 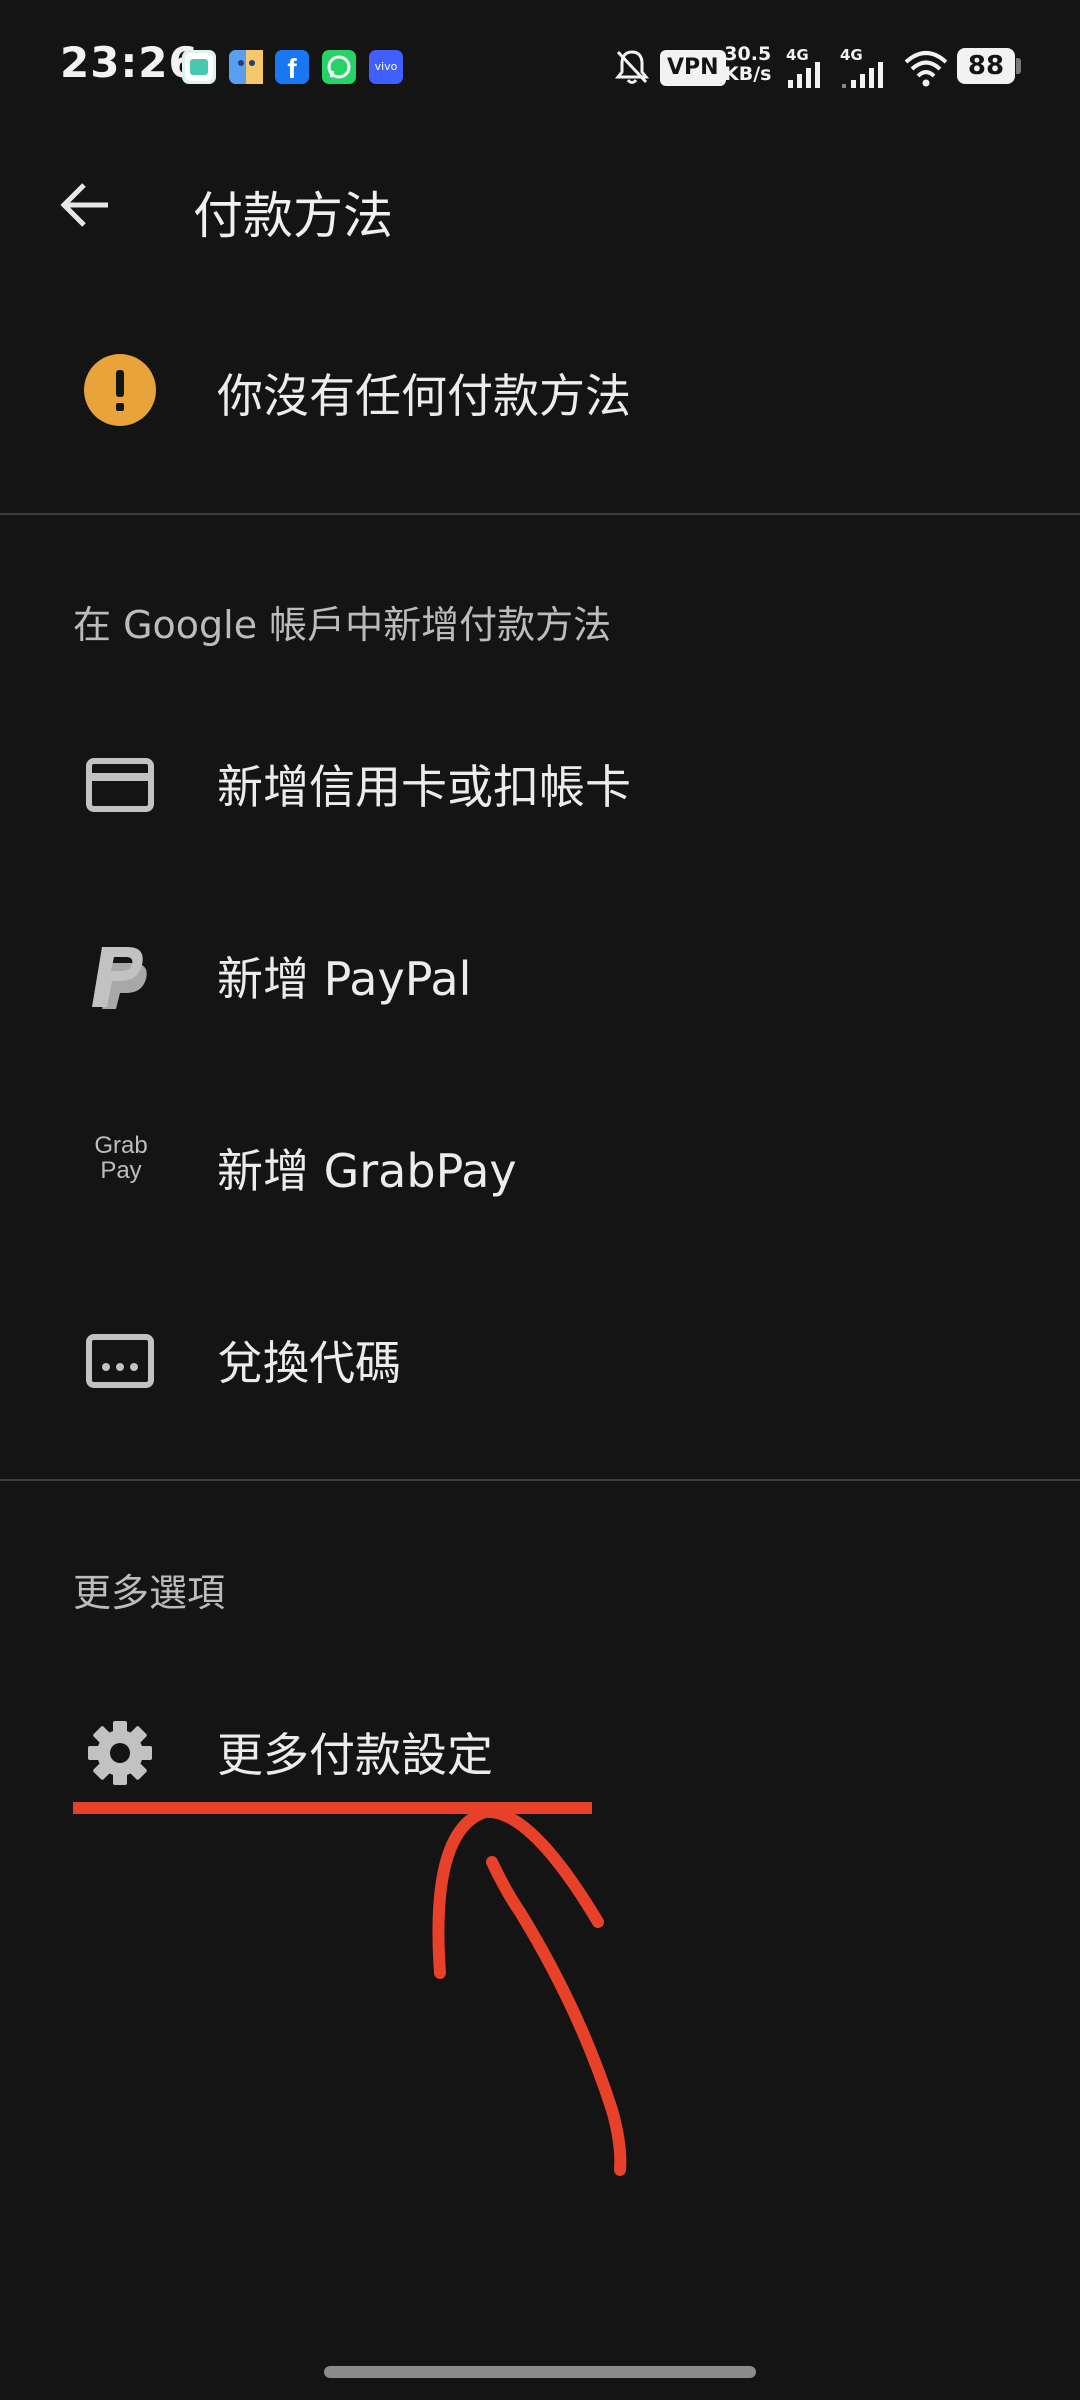 What do you see at coordinates (292, 67) in the screenshot?
I see `facebook-icon: f` at bounding box center [292, 67].